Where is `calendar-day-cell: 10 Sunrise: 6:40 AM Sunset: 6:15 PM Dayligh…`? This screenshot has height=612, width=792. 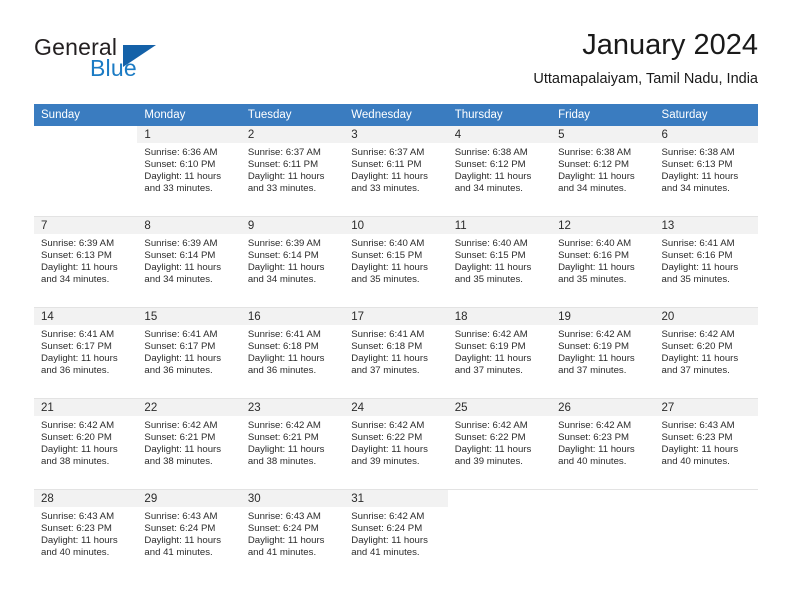
calendar-day-cell: 10 Sunrise: 6:40 AM Sunset: 6:15 PM Dayligh… is located at coordinates (396, 262).